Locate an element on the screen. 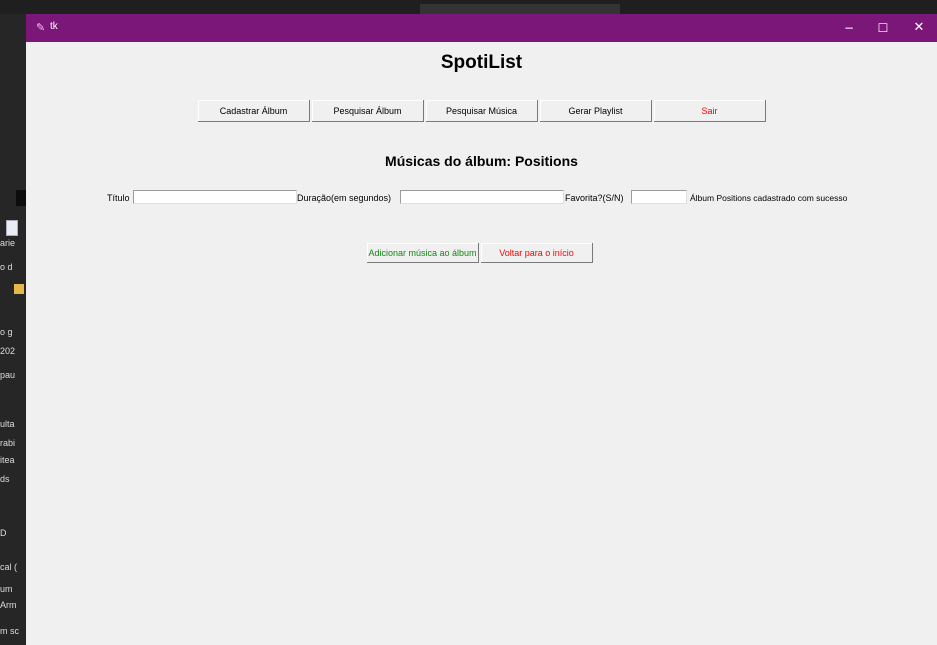  cadastrar-album-button: Cadastrar Álbum is located at coordinates (254, 111).